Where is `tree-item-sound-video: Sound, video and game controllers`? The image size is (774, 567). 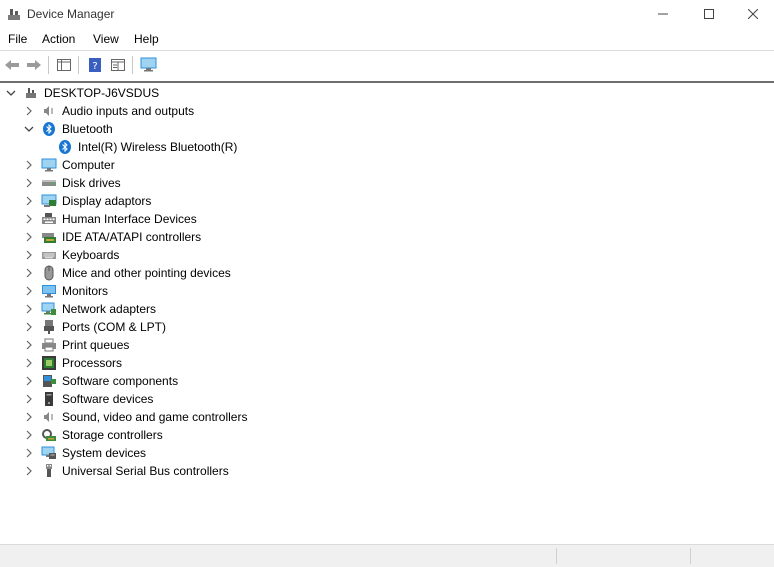 tree-item-sound-video: Sound, video and game controllers is located at coordinates (134, 417).